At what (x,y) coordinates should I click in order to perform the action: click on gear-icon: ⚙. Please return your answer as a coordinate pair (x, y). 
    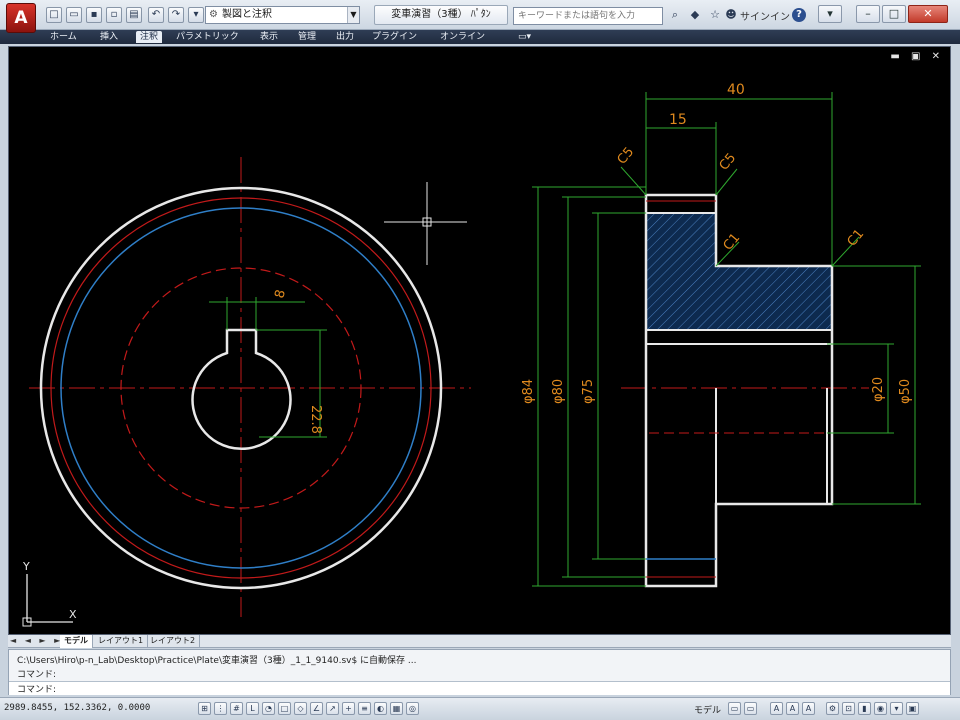
    Looking at the image, I should click on (213, 14).